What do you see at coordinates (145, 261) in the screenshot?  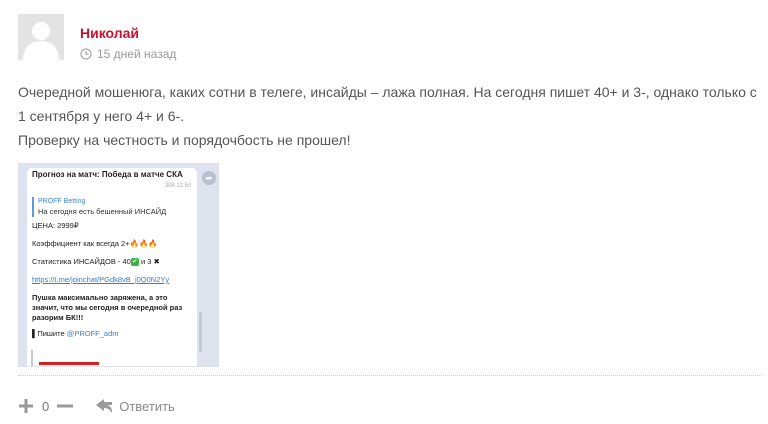 I see `telegram-stats-suffix: и 3` at bounding box center [145, 261].